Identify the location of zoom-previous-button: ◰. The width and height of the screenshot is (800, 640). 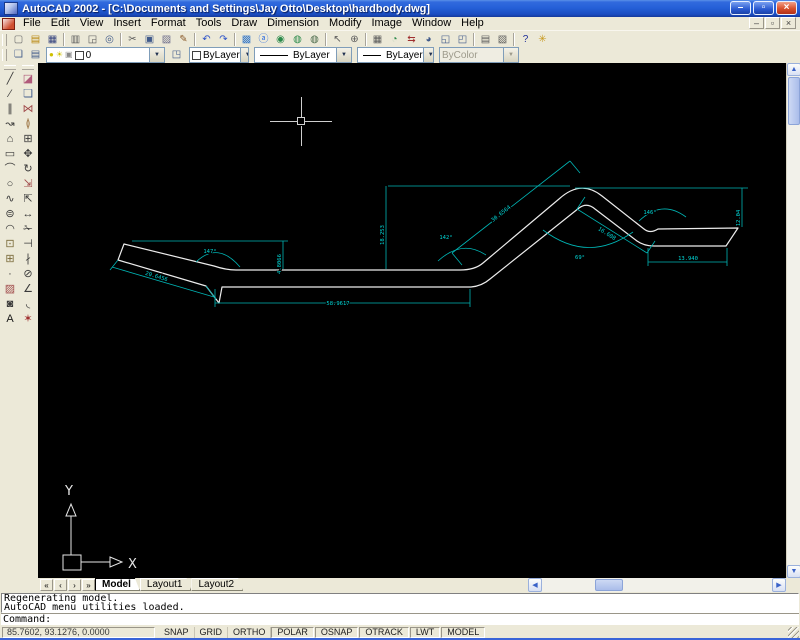
(462, 40).